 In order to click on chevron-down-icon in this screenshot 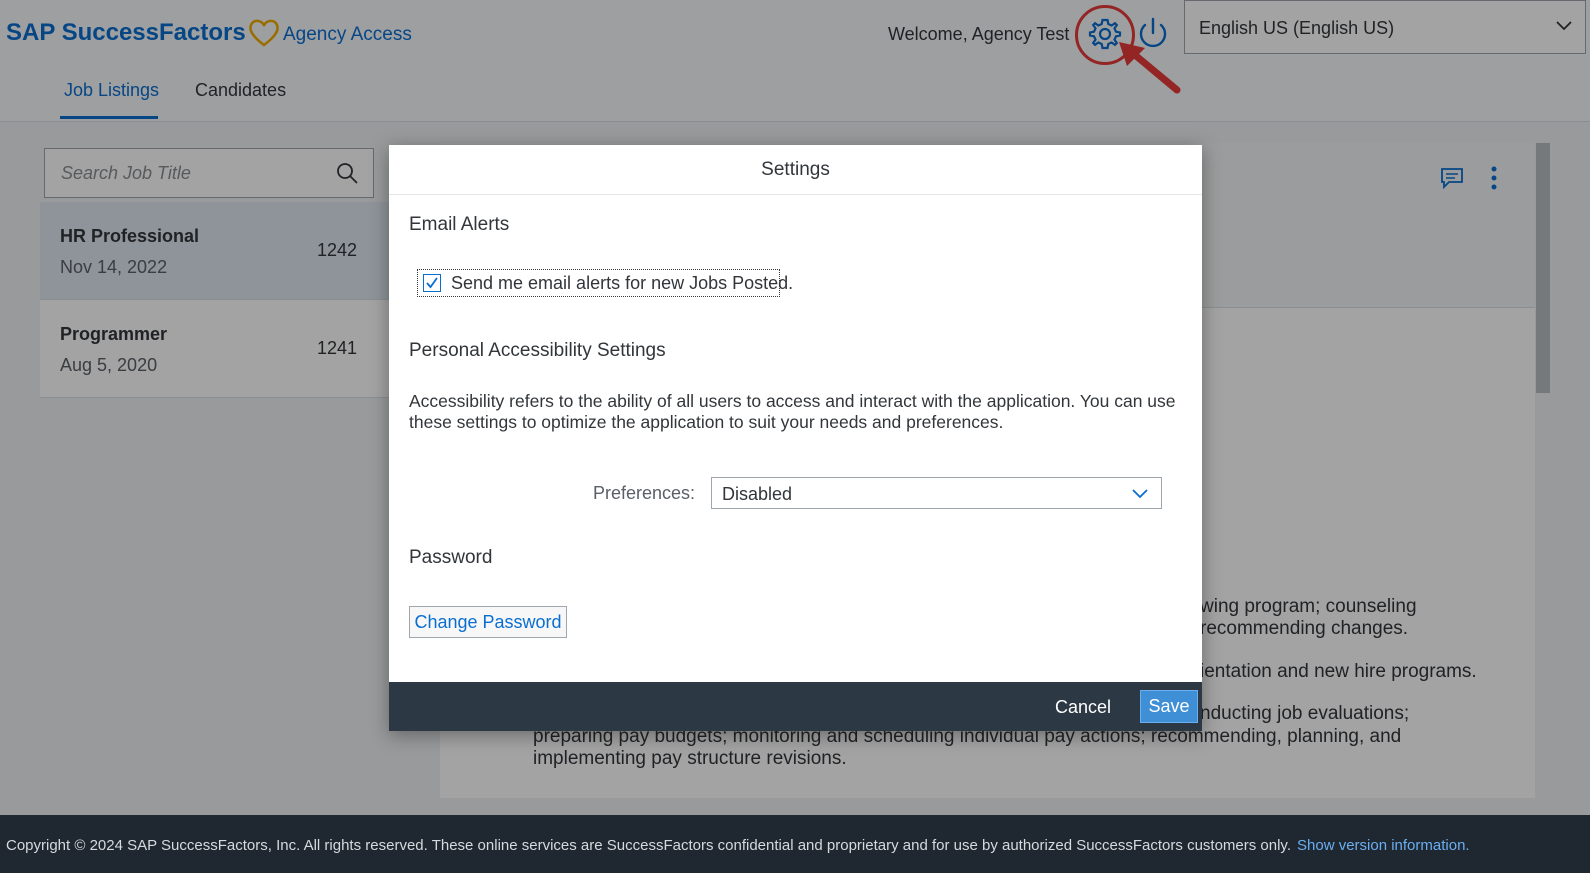, I will do `click(1140, 494)`.